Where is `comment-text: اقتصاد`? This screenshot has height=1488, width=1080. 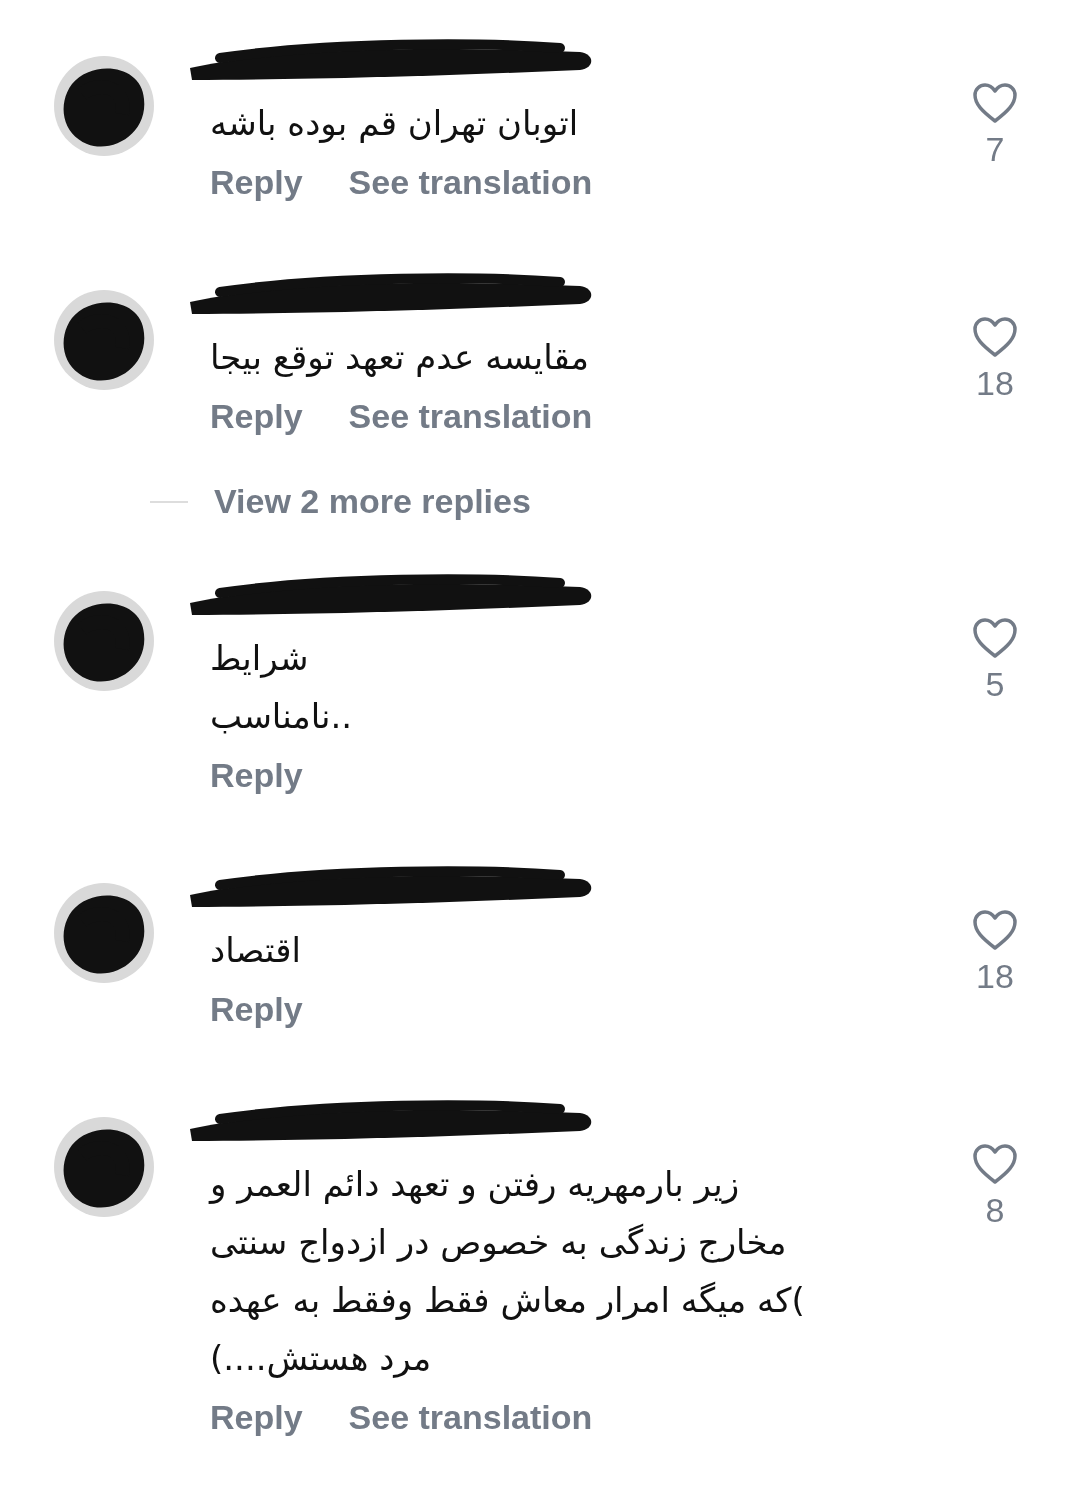 comment-text: اقتصاد is located at coordinates (255, 950).